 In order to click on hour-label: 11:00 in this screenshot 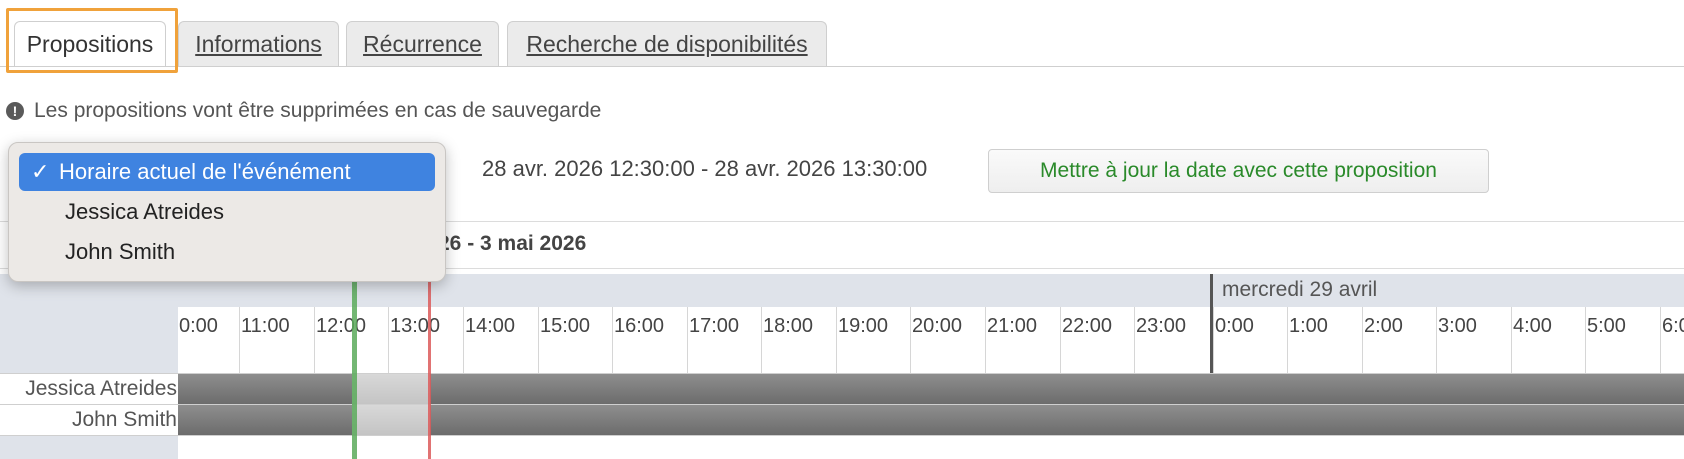, I will do `click(276, 340)`.